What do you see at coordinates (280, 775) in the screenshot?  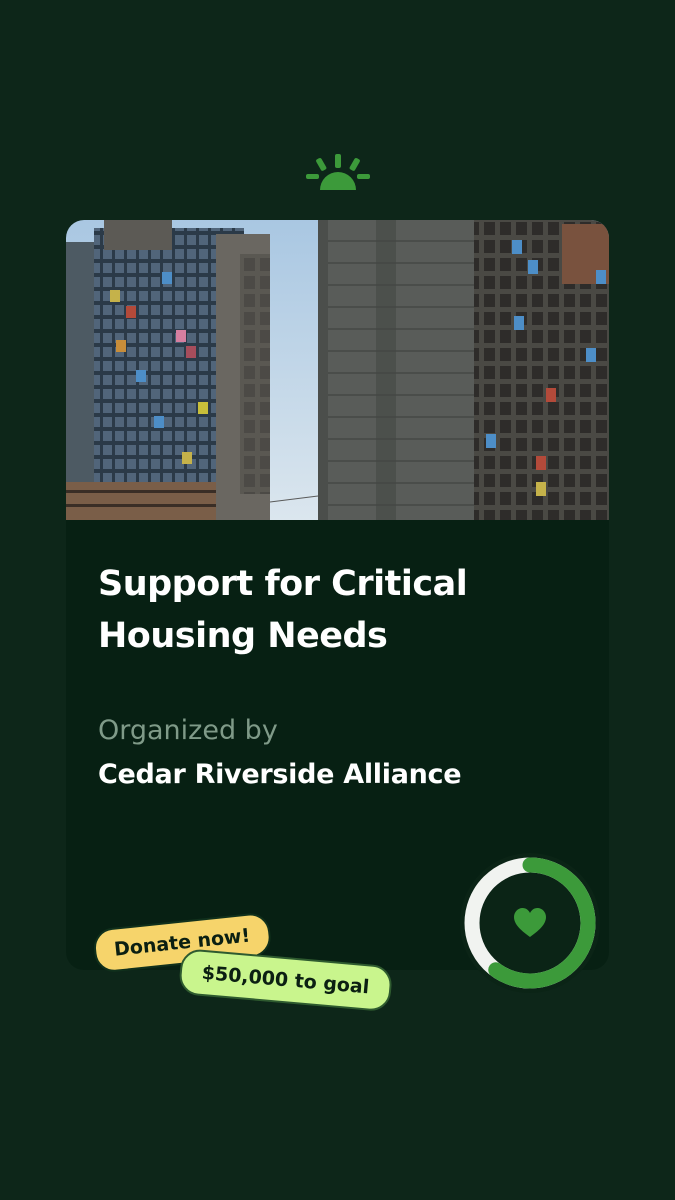 I see `organizer-name: Cedar Riverside Alliance` at bounding box center [280, 775].